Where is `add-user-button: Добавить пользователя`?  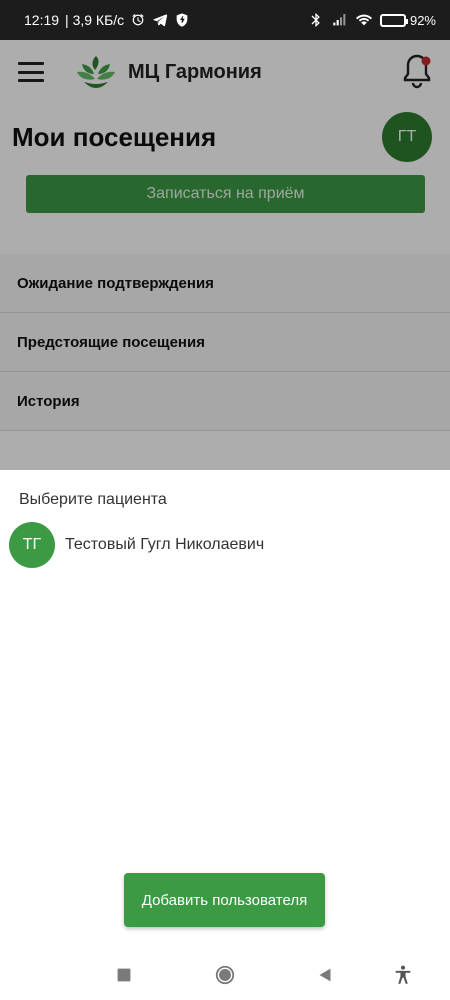
add-user-button: Добавить пользователя is located at coordinates (224, 900).